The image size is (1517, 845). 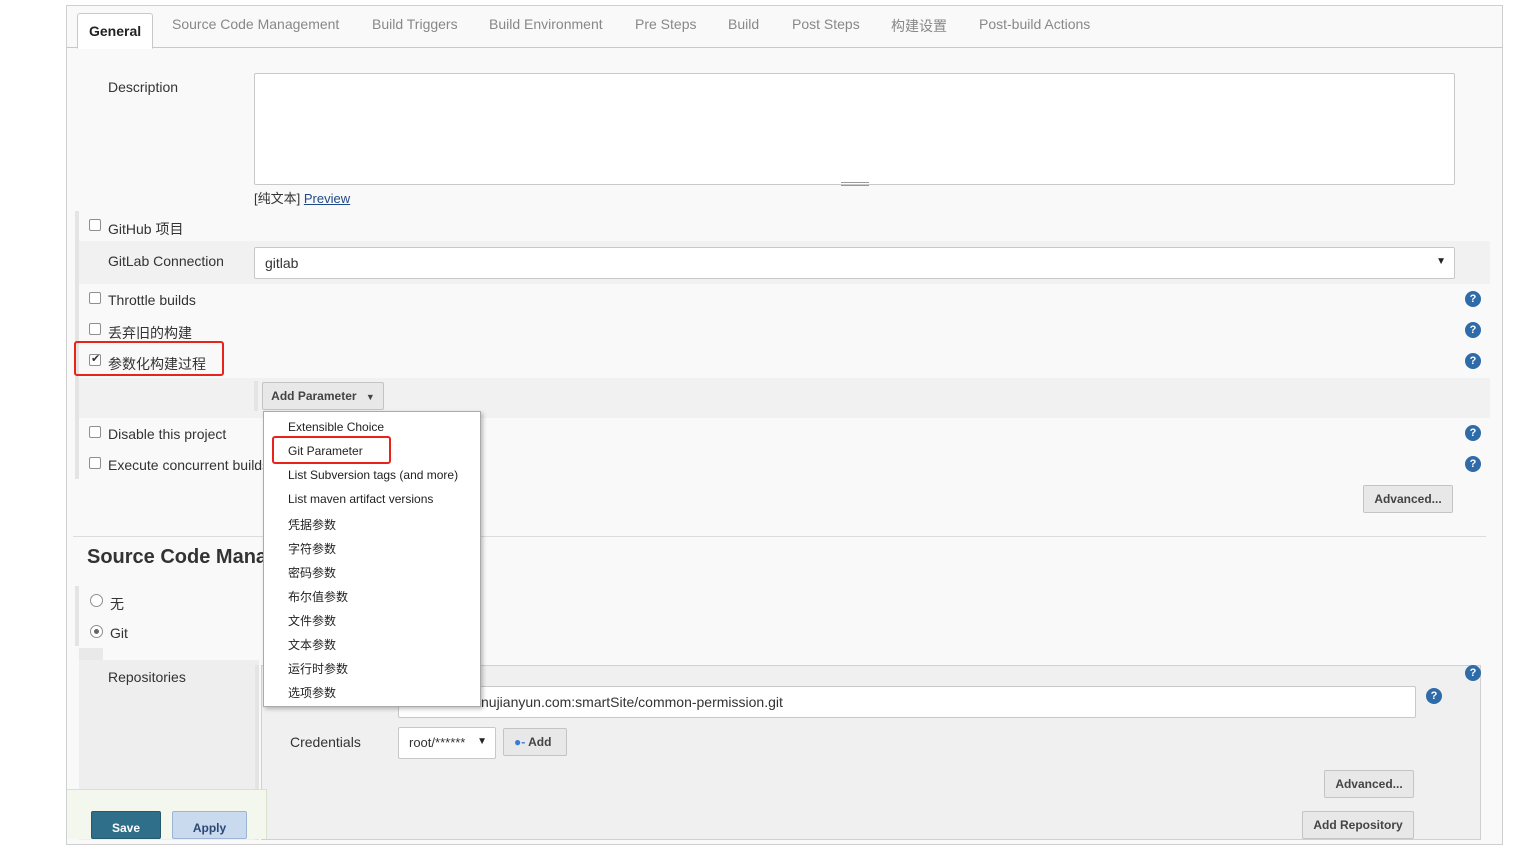 I want to click on menu-item-credentials-parameter: 凭据参数, so click(x=312, y=524).